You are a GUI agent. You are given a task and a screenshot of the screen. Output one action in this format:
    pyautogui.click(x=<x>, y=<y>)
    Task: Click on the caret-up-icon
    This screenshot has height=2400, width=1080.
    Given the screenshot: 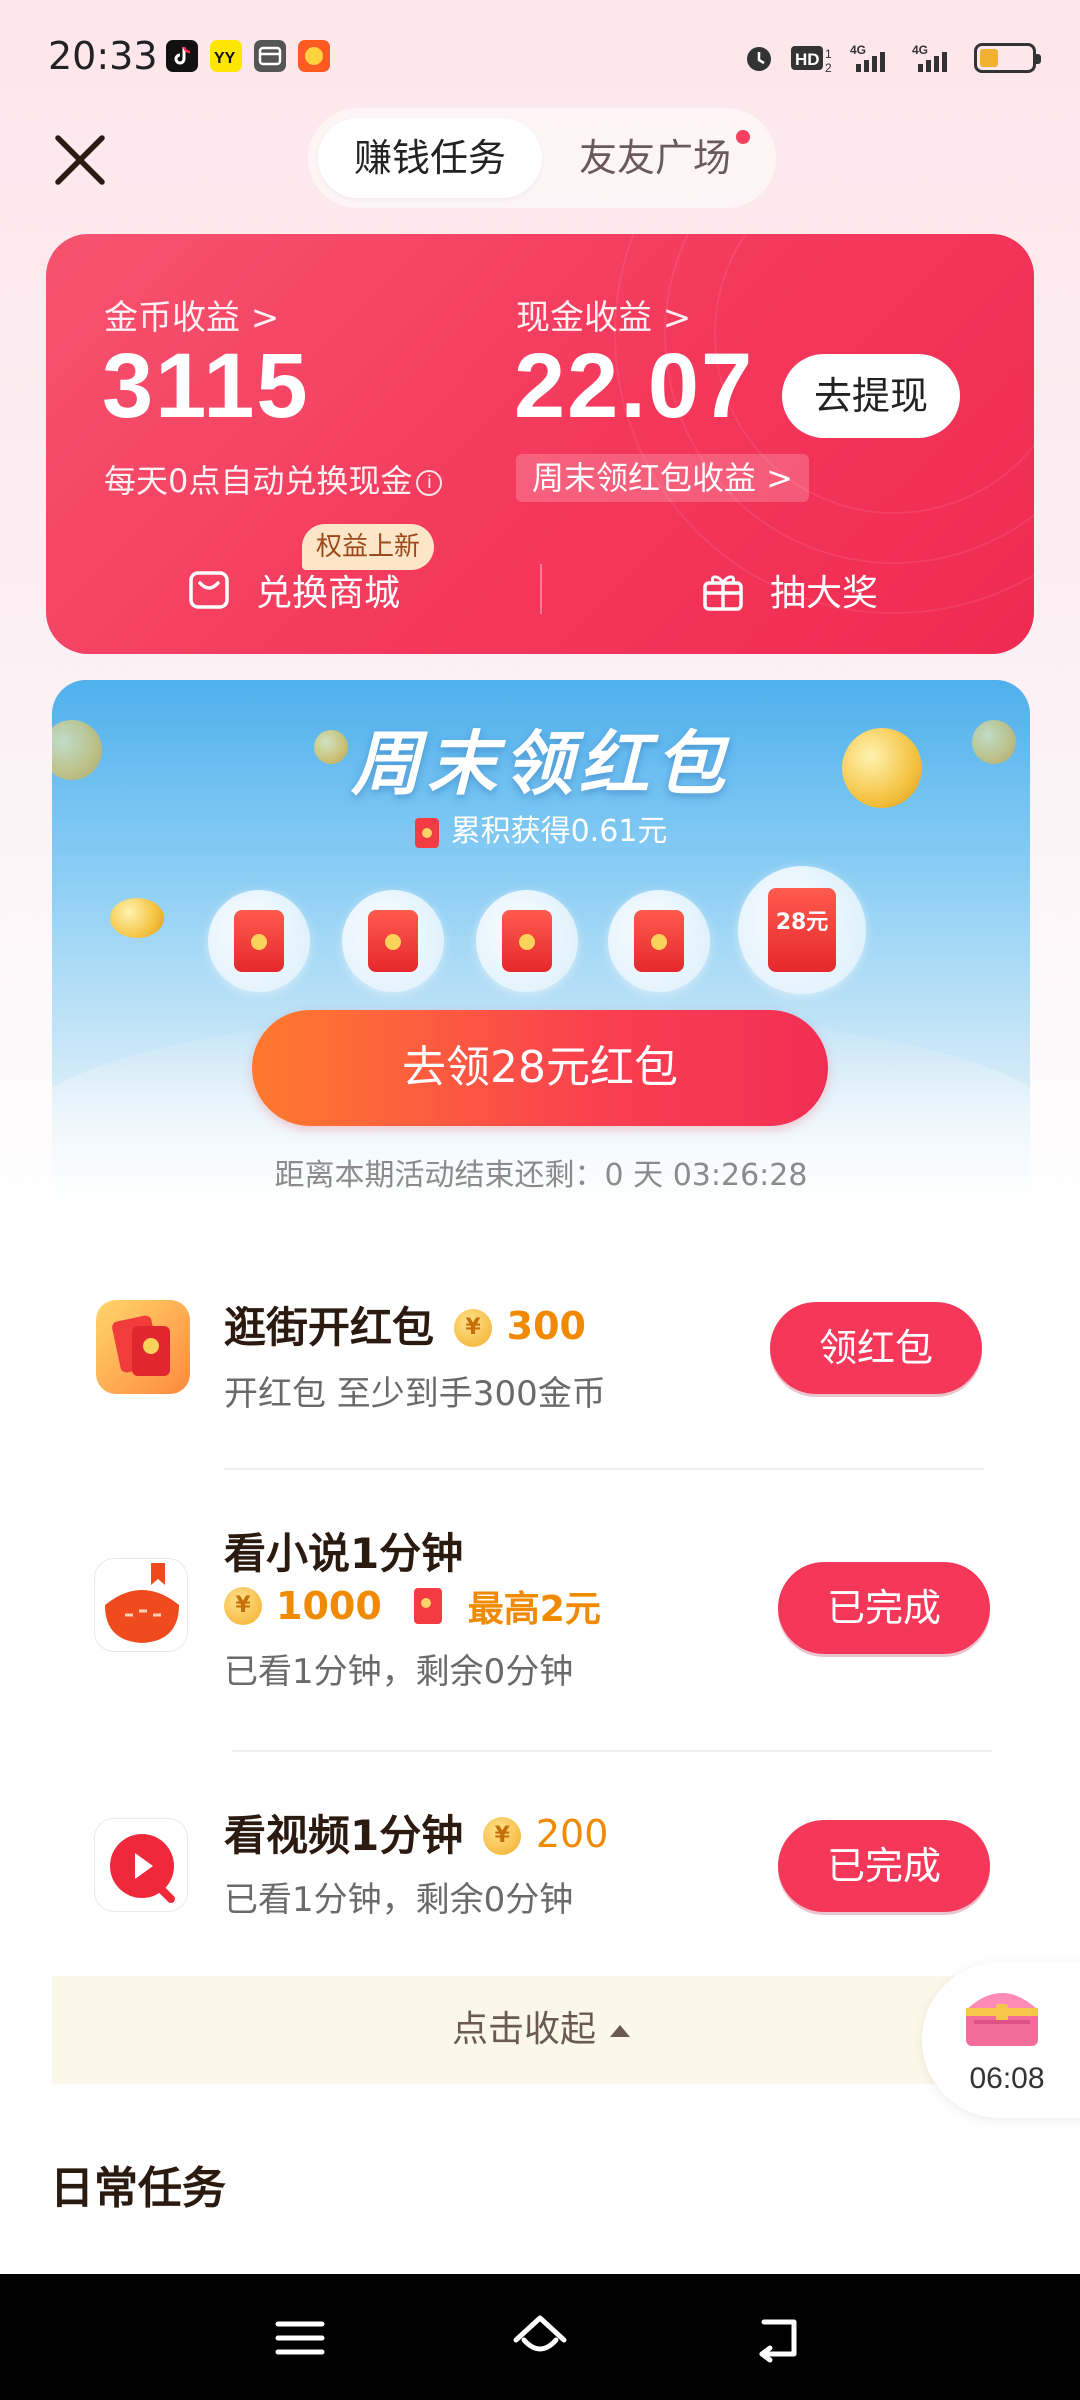 What is the action you would take?
    pyautogui.click(x=620, y=2031)
    